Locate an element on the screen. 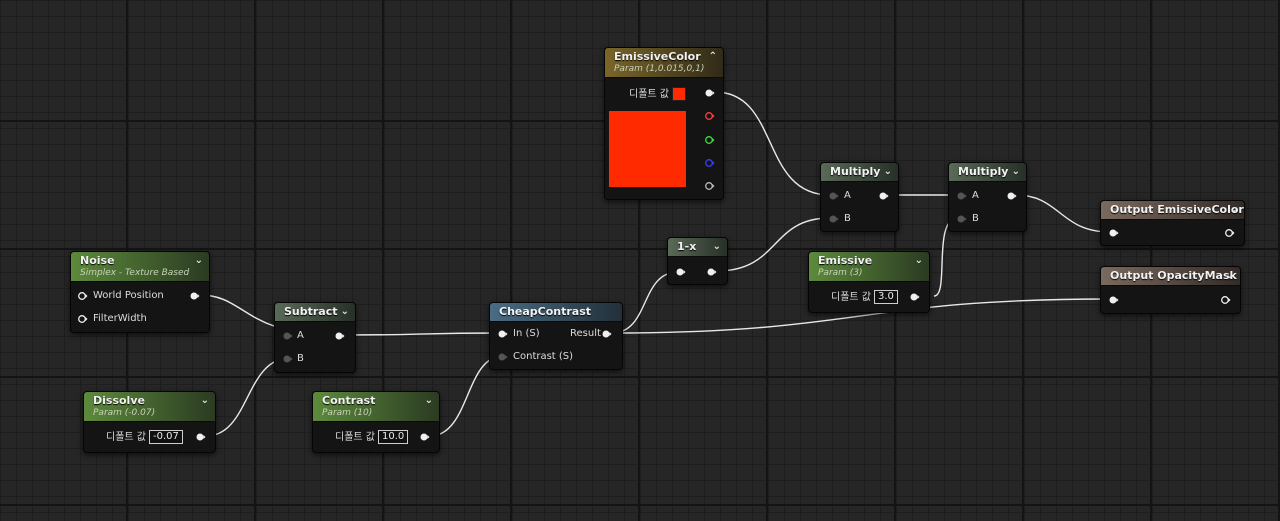 The height and width of the screenshot is (521, 1280). node-header: Emissive Param (3) ⌄ is located at coordinates (869, 267).